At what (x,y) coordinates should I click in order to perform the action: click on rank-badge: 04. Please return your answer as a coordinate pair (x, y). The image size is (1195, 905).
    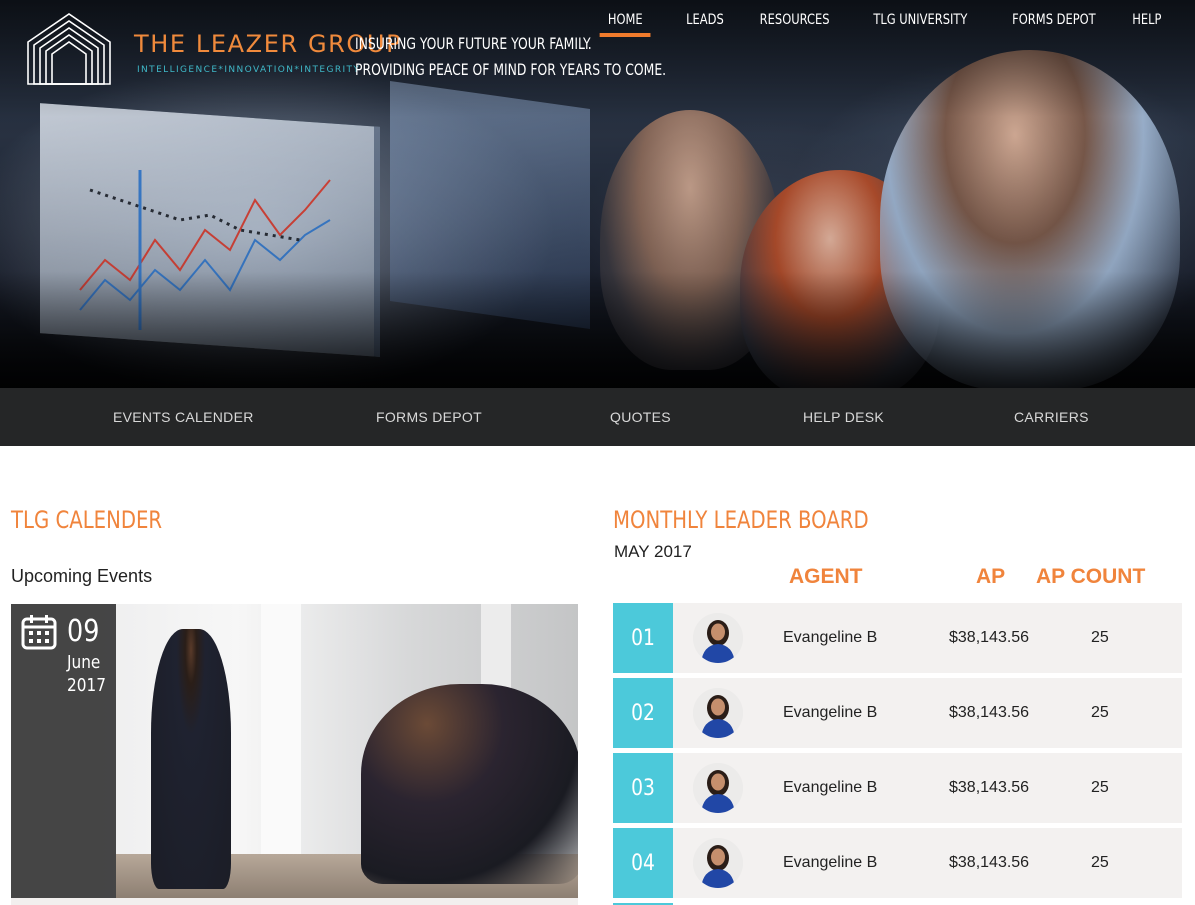
    Looking at the image, I should click on (643, 863).